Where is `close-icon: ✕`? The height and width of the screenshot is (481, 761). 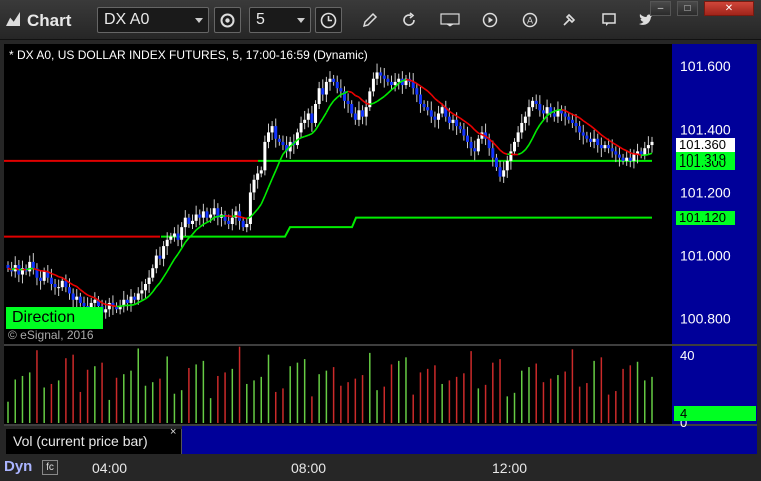
close-icon: ✕ is located at coordinates (729, 8).